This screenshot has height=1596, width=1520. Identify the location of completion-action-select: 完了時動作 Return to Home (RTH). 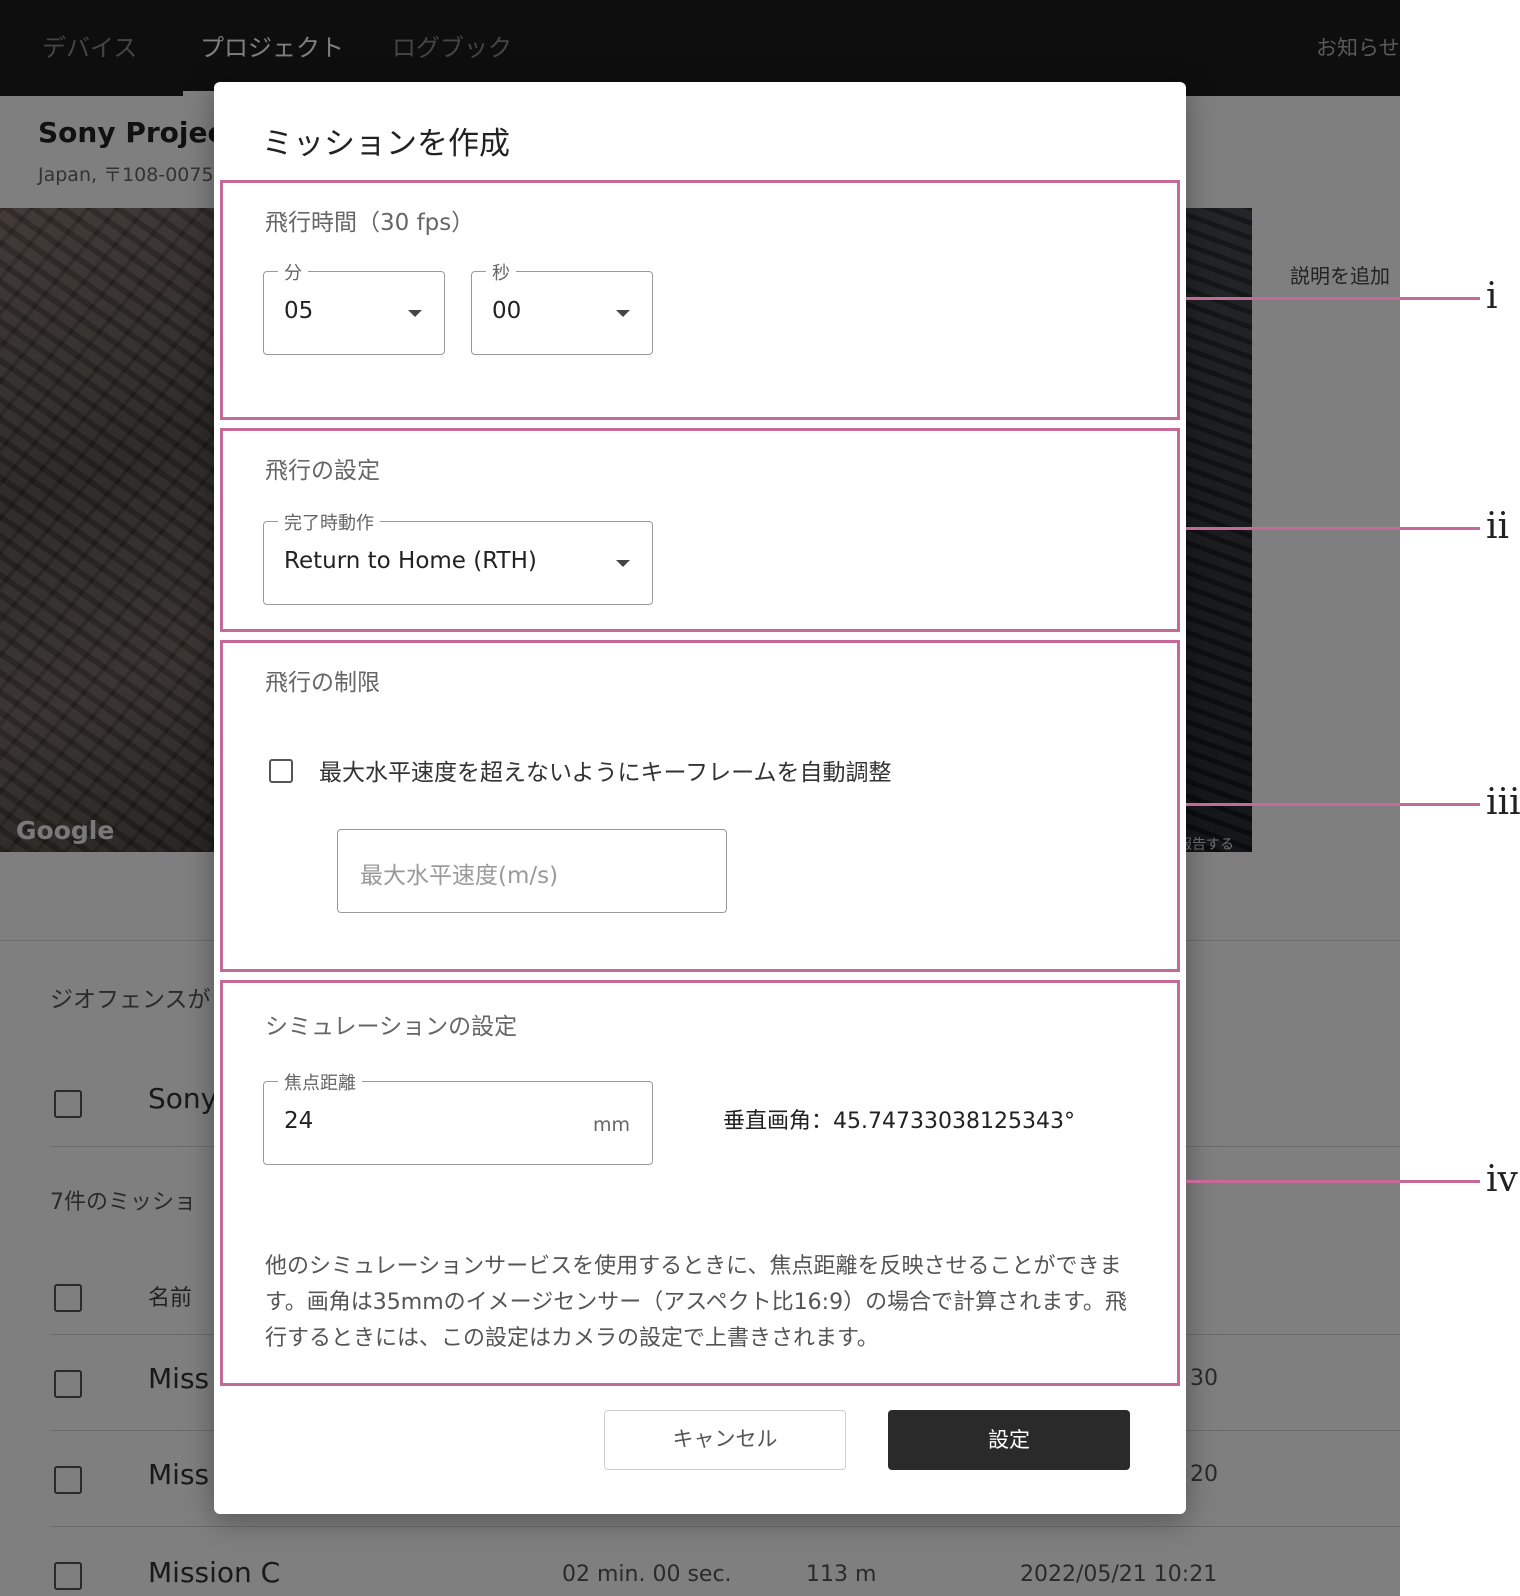
(458, 557).